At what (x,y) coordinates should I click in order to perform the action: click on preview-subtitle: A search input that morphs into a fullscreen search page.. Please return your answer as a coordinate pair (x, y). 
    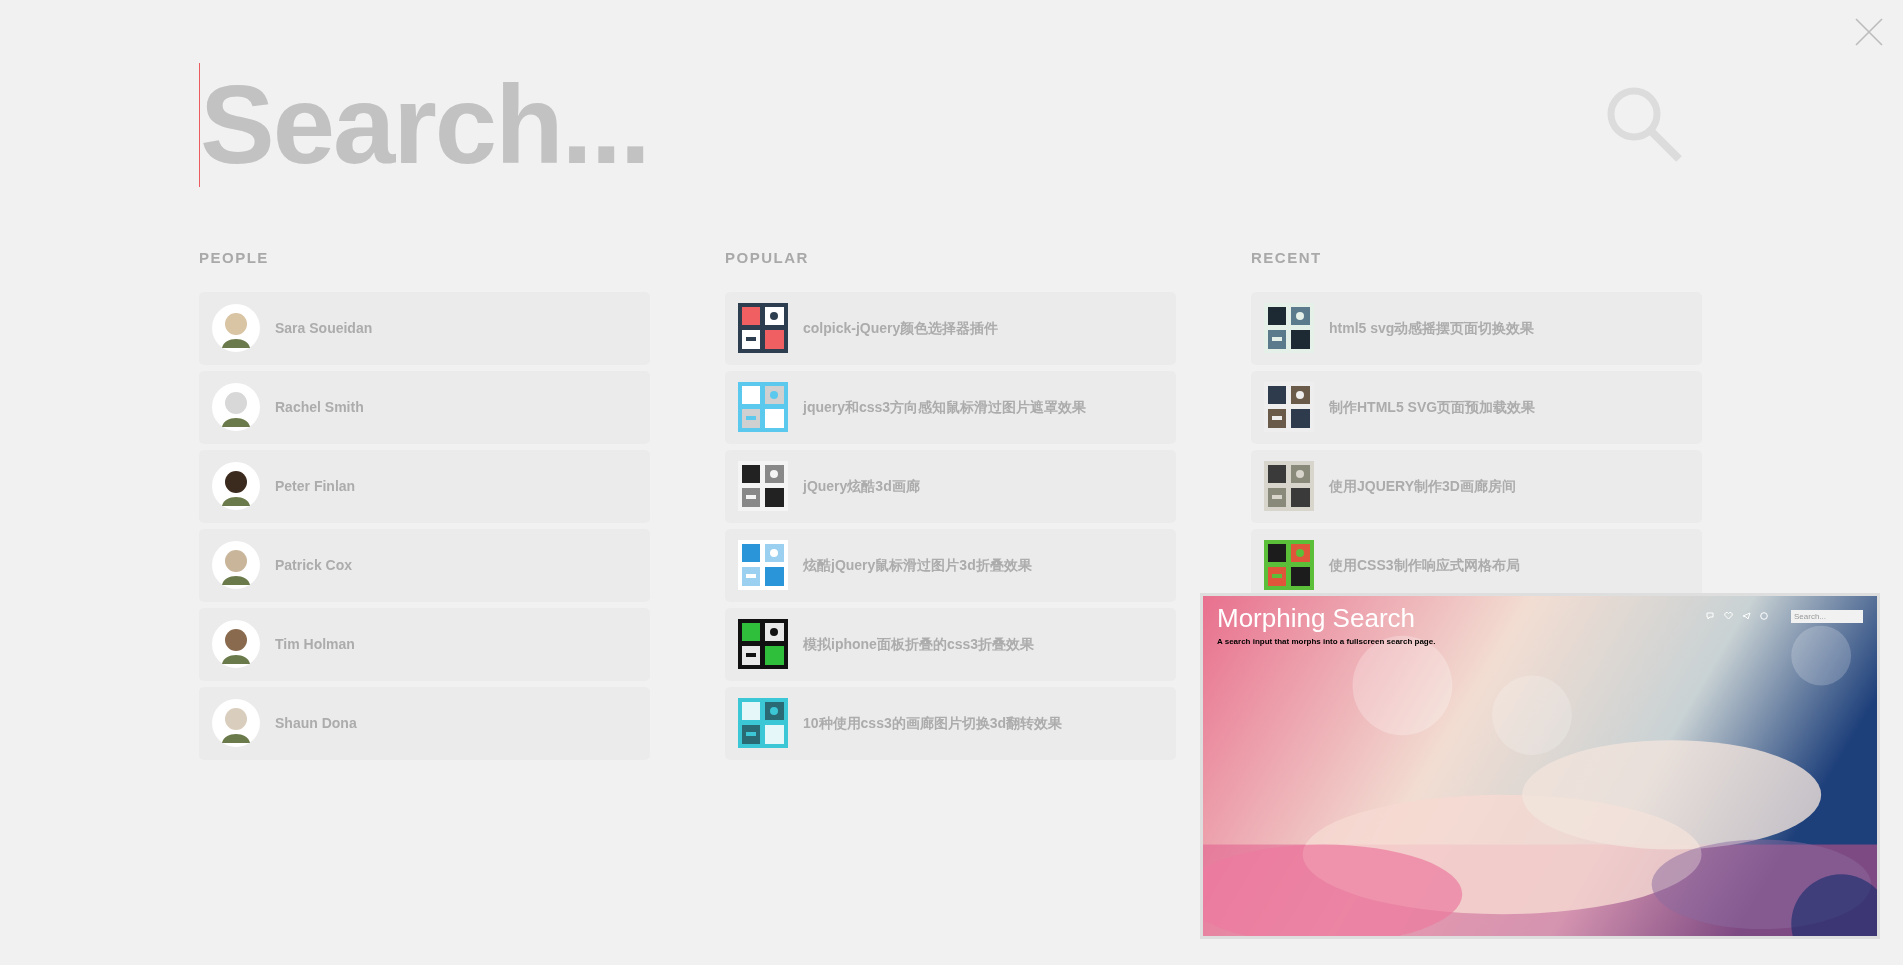
    Looking at the image, I should click on (1326, 642).